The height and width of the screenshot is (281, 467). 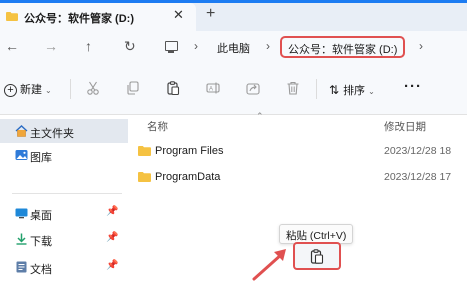 I want to click on computer-icon, so click(x=171, y=47).